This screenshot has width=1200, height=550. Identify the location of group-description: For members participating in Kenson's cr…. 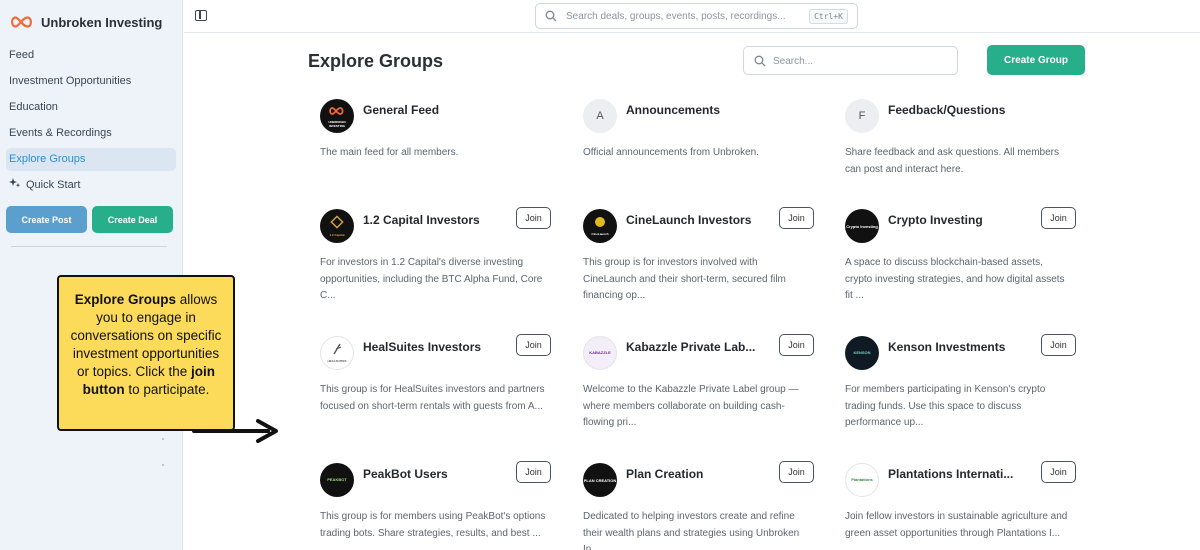
(945, 406).